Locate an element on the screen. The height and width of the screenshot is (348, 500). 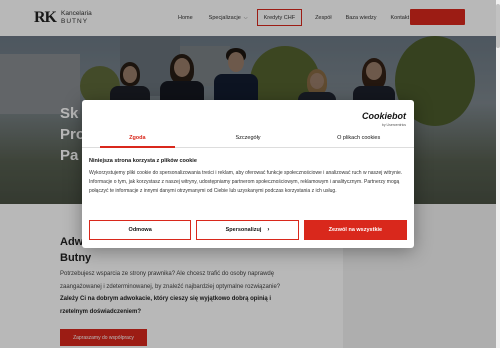
allow-all-button: Zezwól na wszystkie is located at coordinates (355, 230).